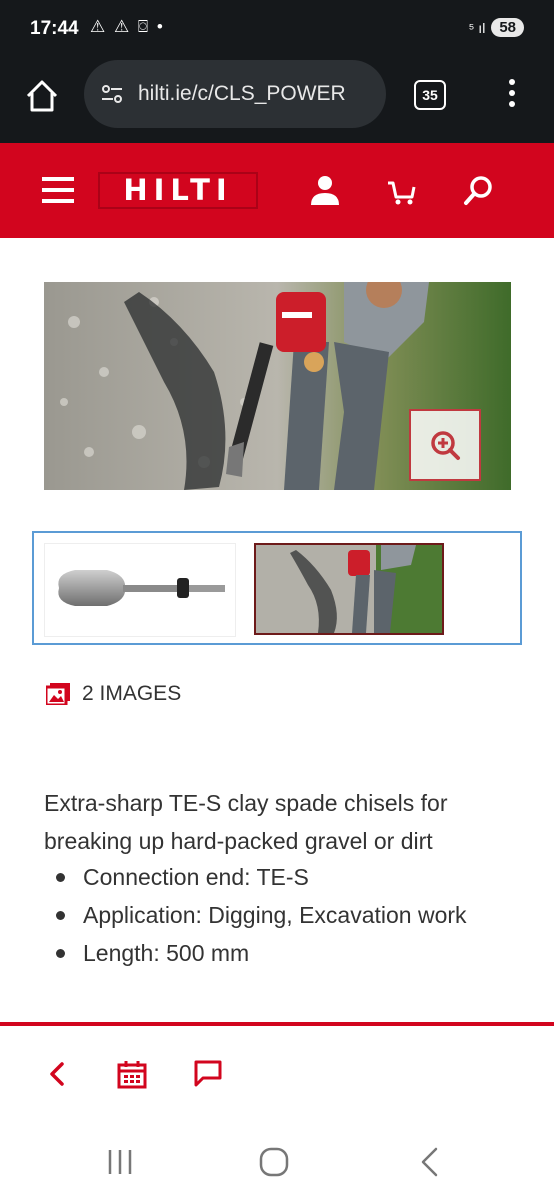 The width and height of the screenshot is (554, 1200). Describe the element at coordinates (479, 190) in the screenshot. I see `search-icon` at that location.